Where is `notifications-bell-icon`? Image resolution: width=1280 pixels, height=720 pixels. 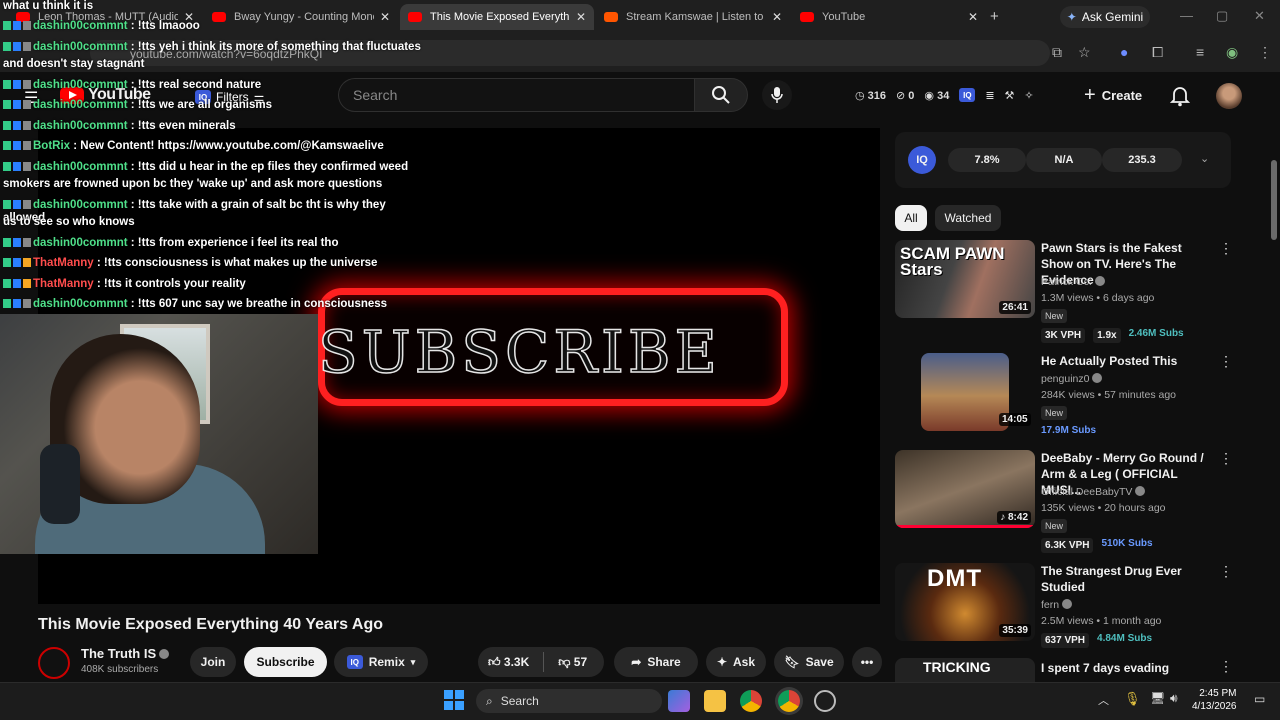
notifications-bell-icon is located at coordinates (1180, 96).